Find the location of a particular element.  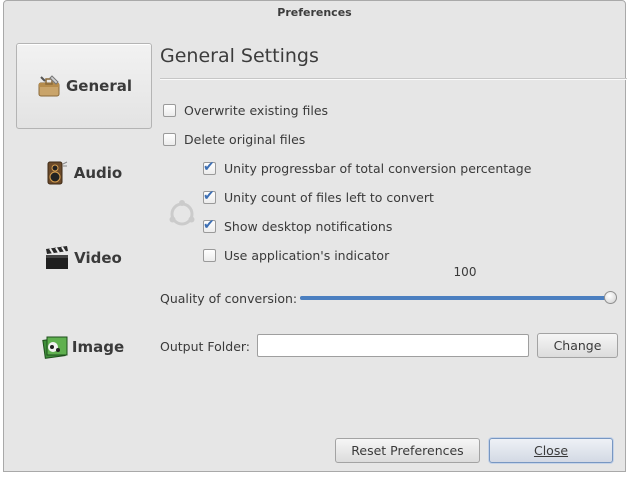

change-button: Change is located at coordinates (577, 345).